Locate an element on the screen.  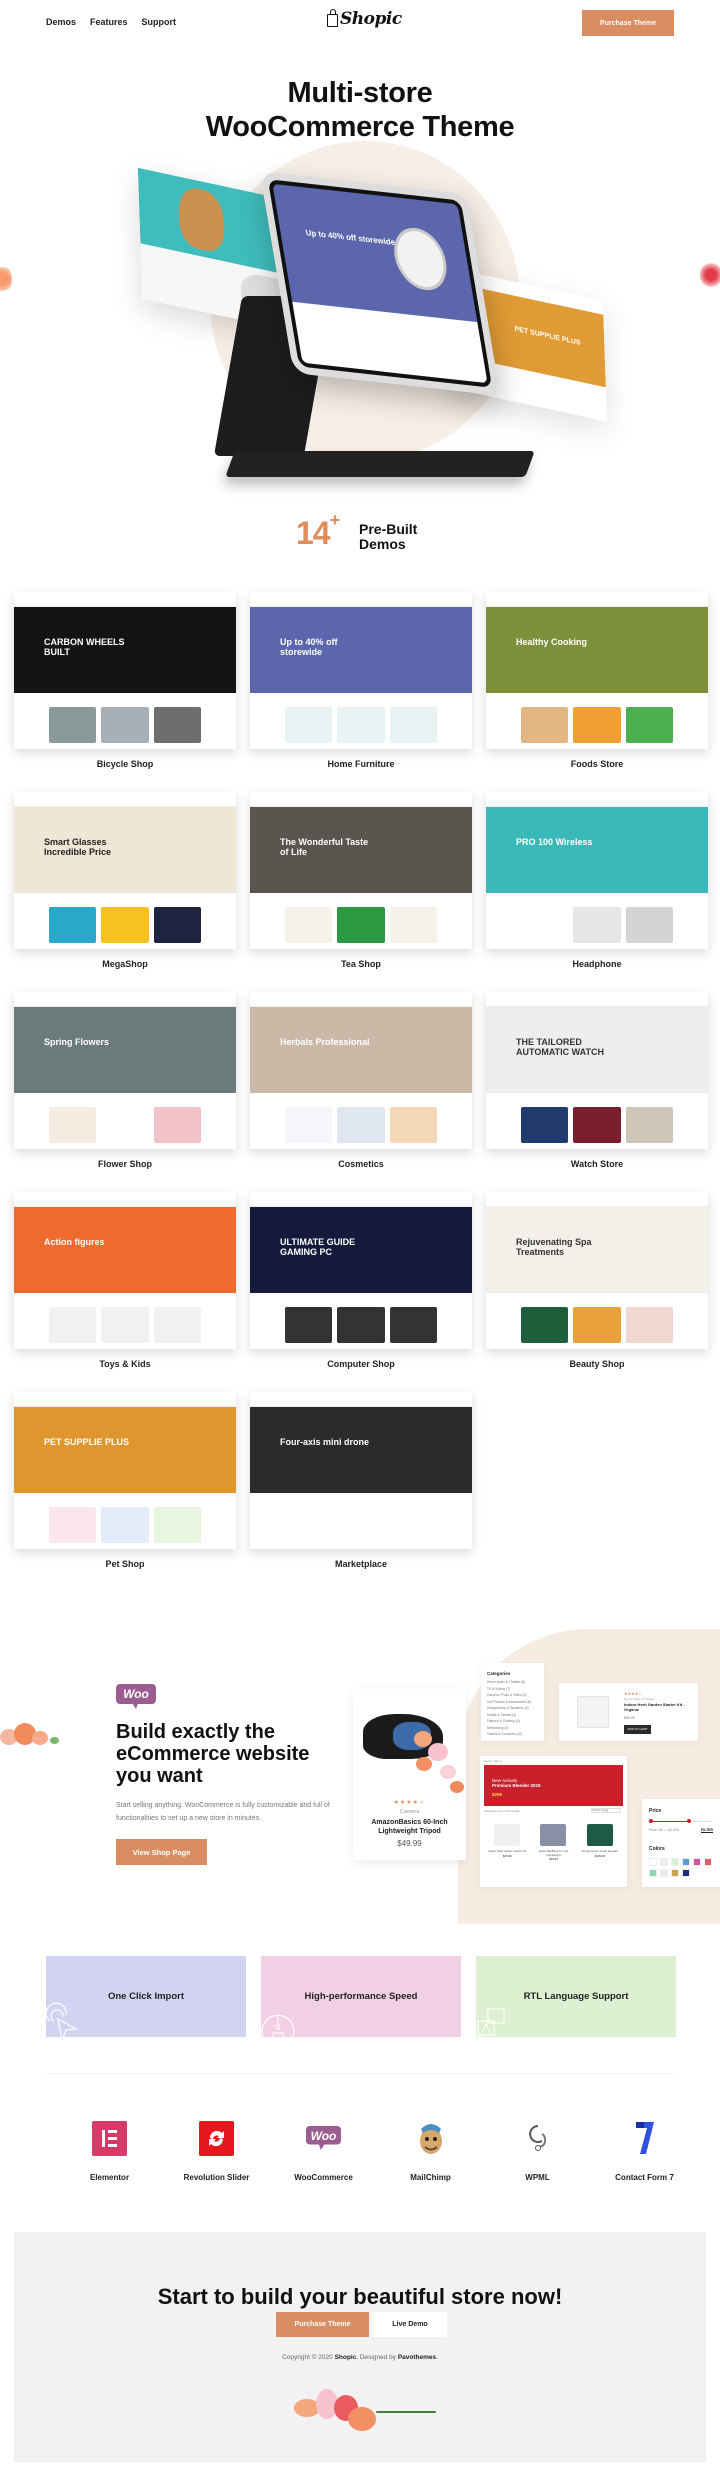
category-item: Games & Consoles (10) is located at coordinates (512, 1734).